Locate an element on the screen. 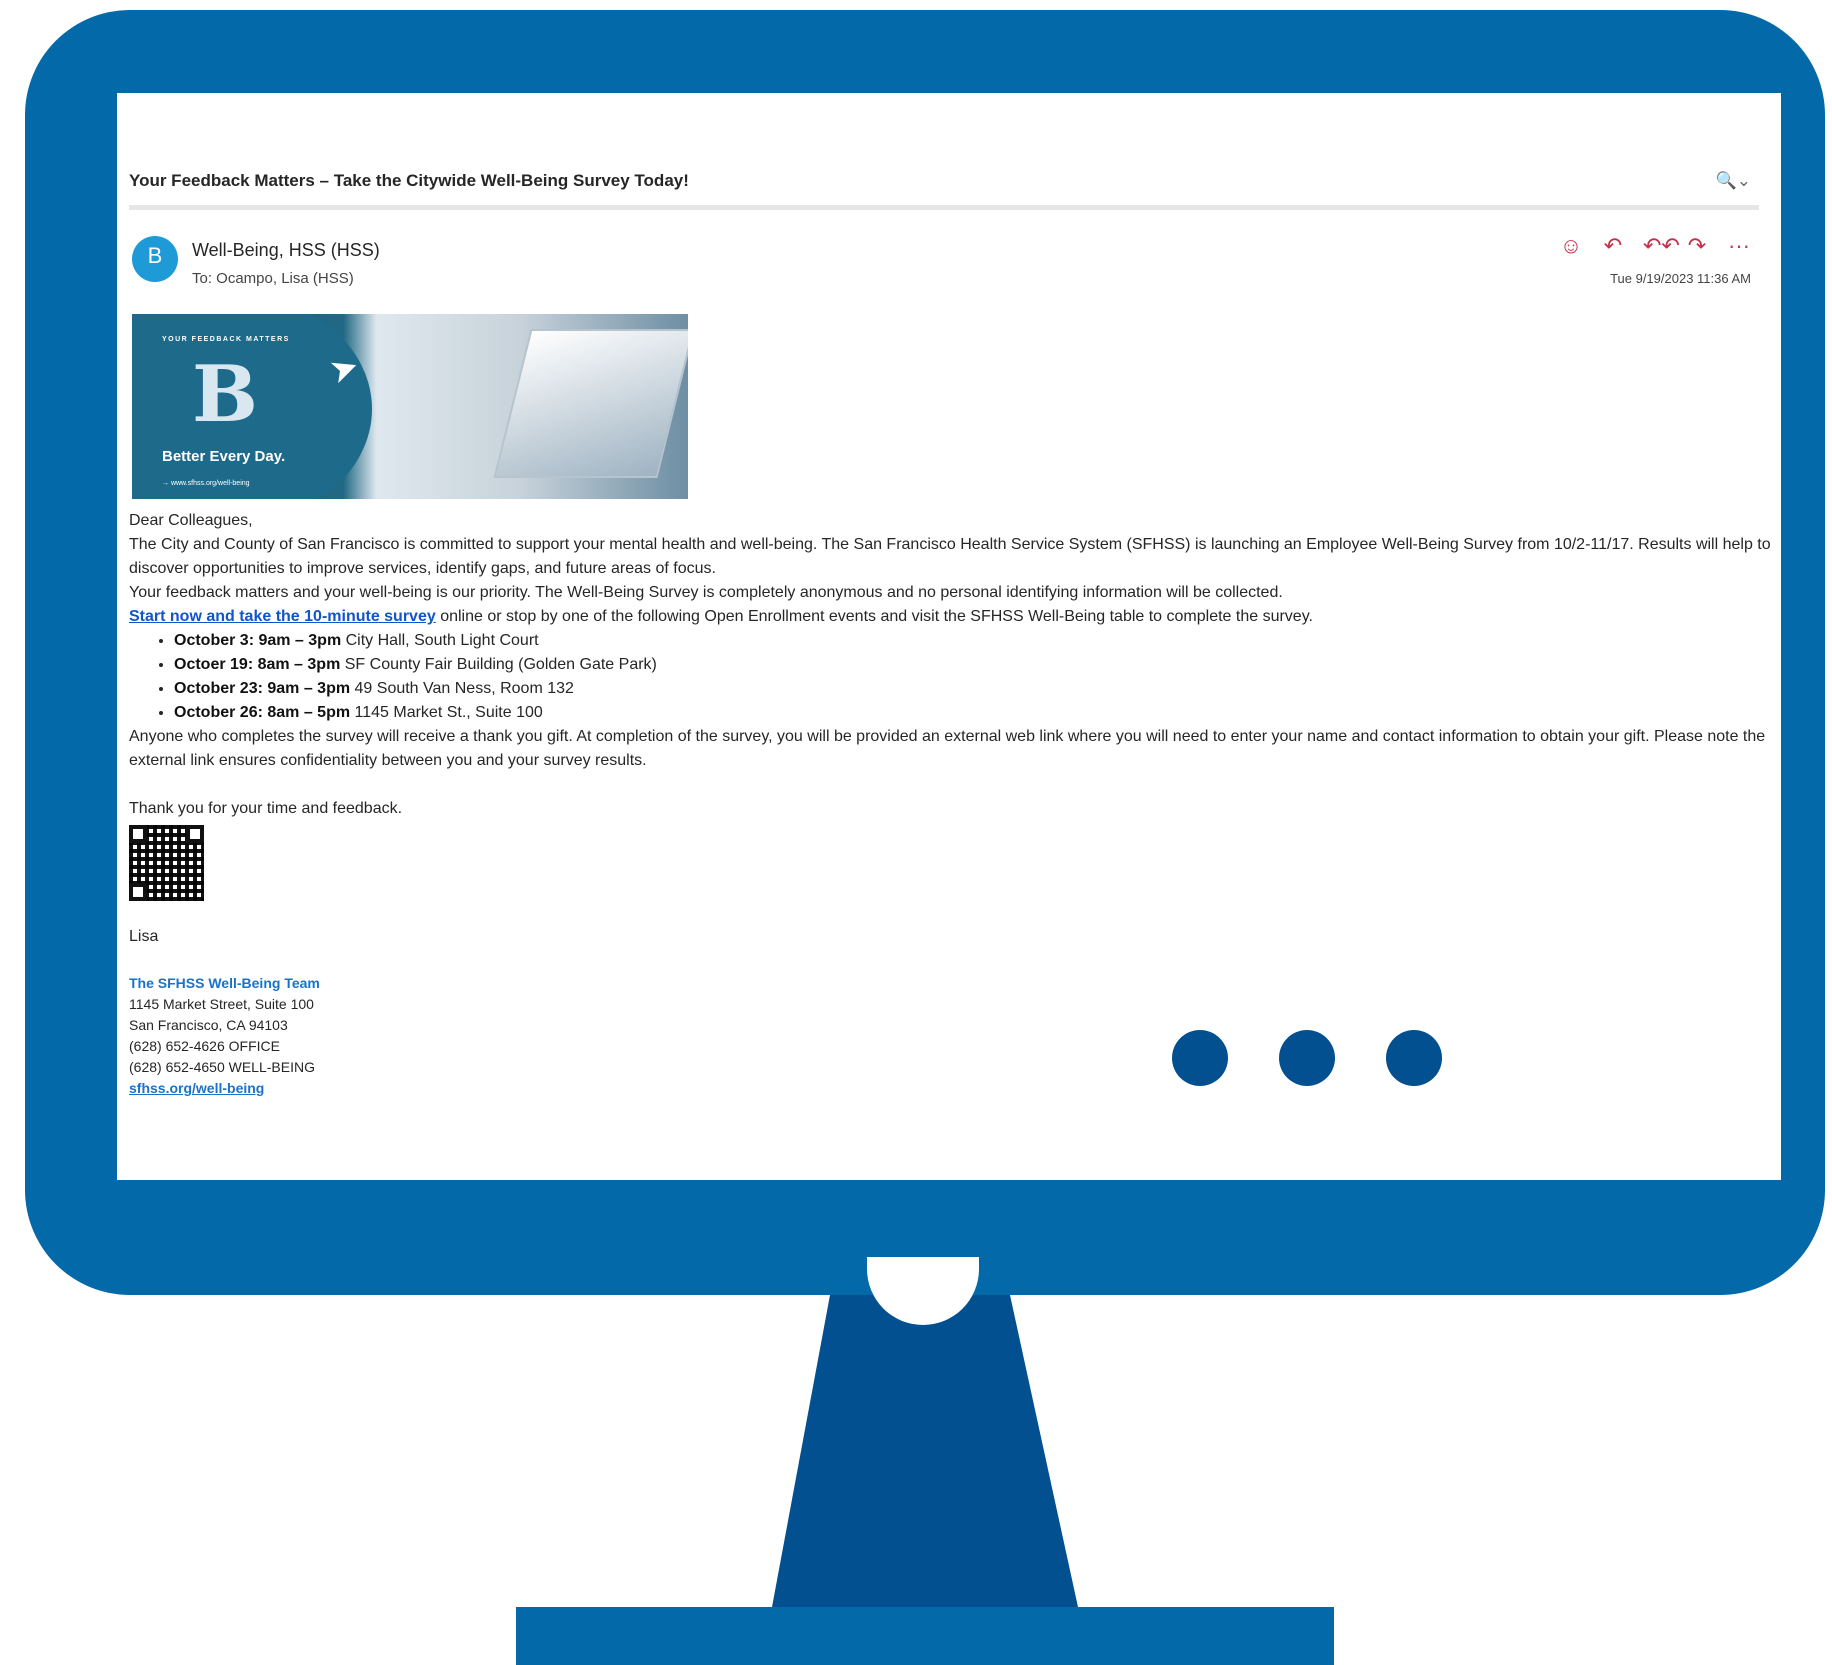 Image resolution: width=1832 pixels, height=1665 pixels. banner-tagline: Better Every Day. is located at coordinates (224, 456).